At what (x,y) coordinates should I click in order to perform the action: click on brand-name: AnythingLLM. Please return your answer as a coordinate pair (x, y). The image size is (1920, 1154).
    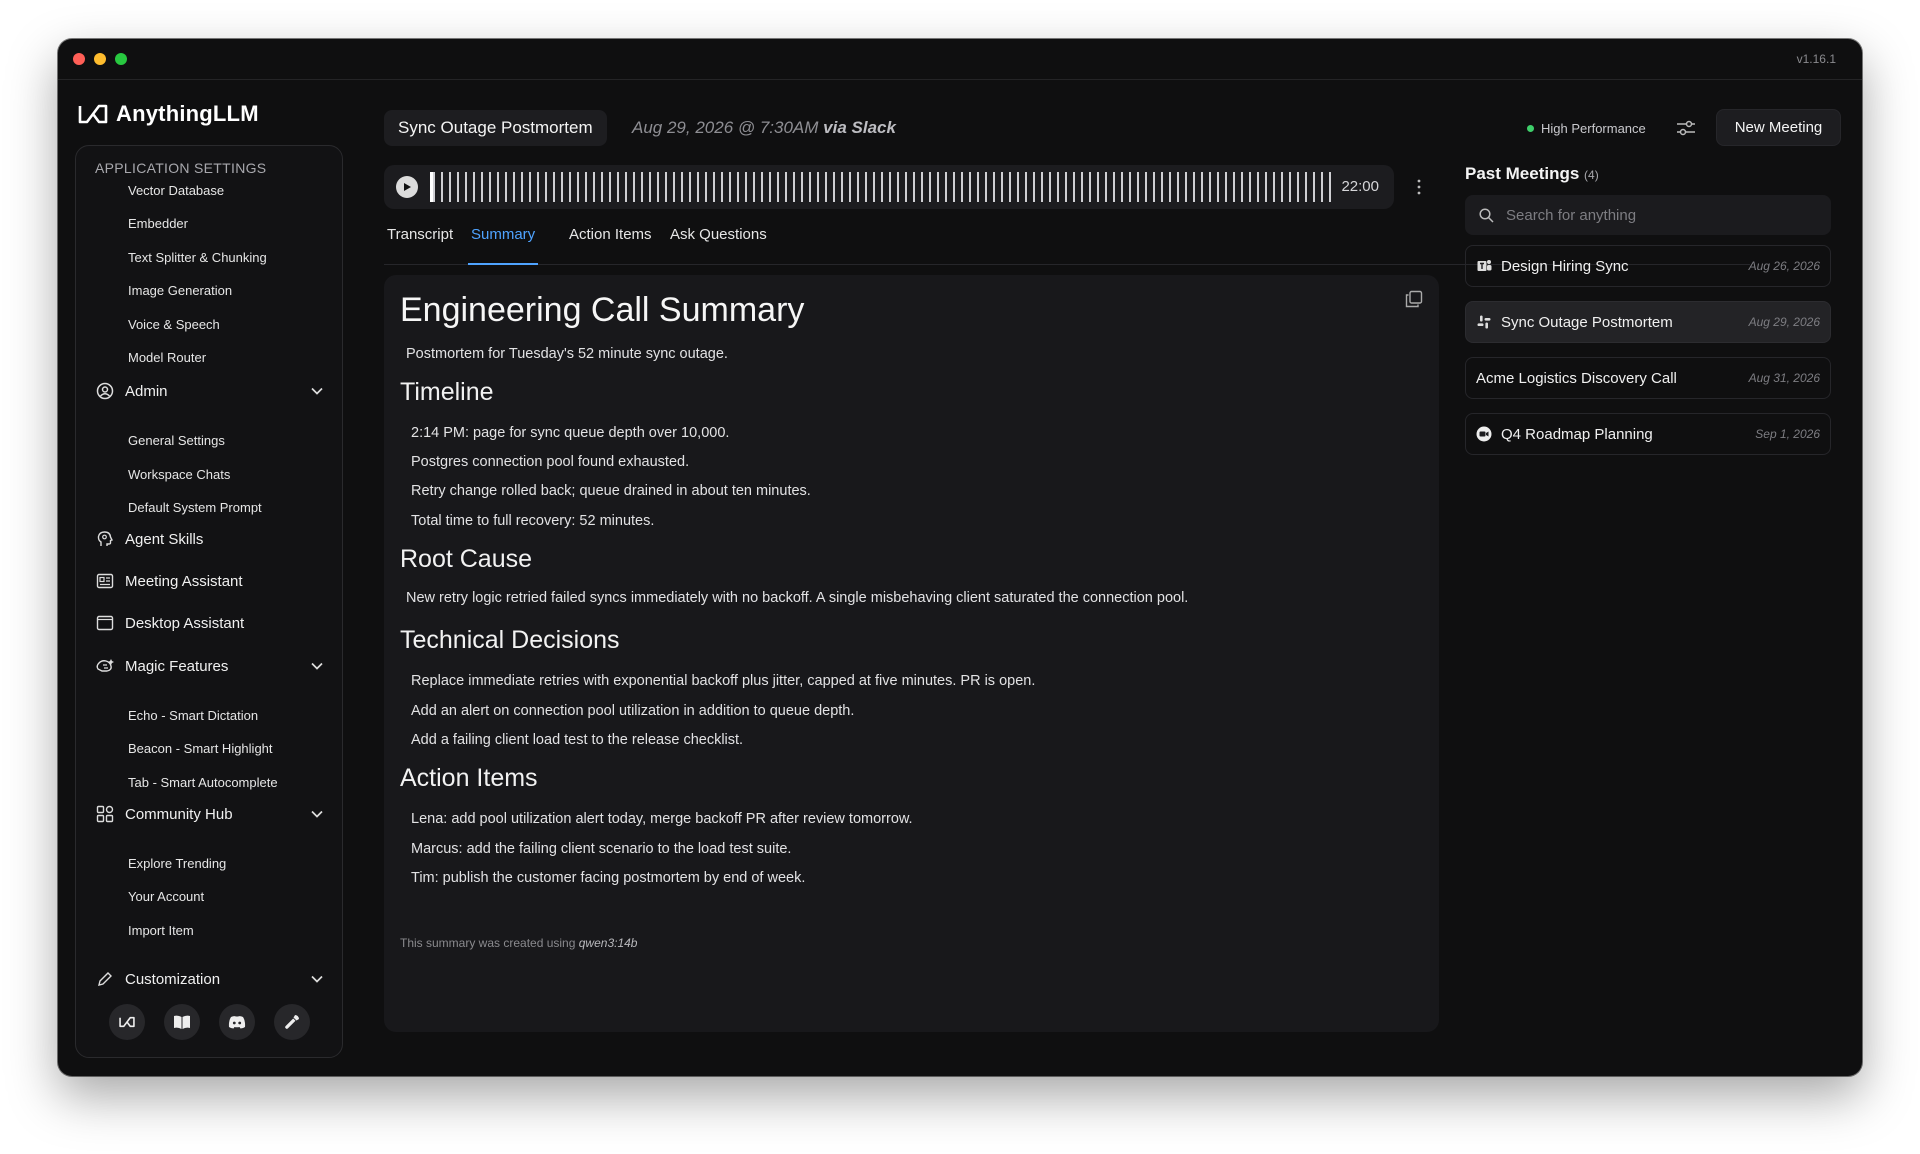
    Looking at the image, I should click on (187, 113).